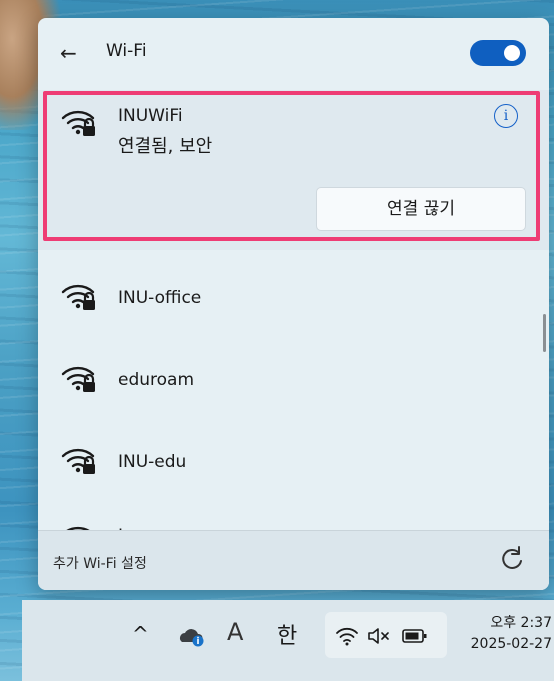 The width and height of the screenshot is (554, 681). What do you see at coordinates (100, 563) in the screenshot?
I see `more-wifi-settings-link: 추가 Wi-Fi 설정` at bounding box center [100, 563].